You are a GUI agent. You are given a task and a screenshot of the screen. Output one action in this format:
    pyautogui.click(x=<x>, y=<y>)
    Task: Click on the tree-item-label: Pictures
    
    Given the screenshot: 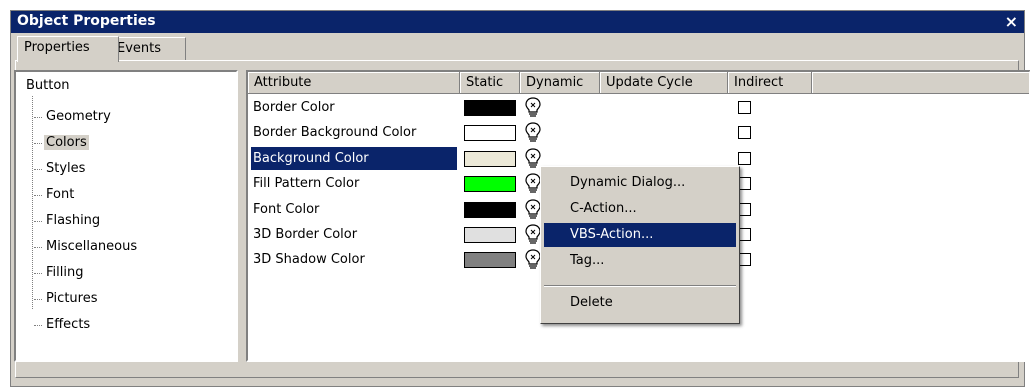 What is the action you would take?
    pyautogui.click(x=72, y=298)
    